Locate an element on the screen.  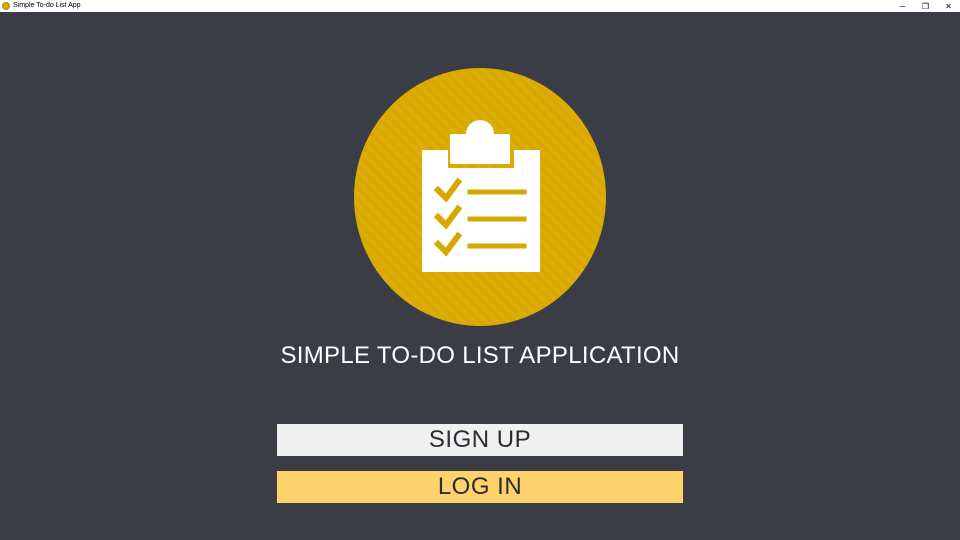
restore-icon: ❐ is located at coordinates (925, 6).